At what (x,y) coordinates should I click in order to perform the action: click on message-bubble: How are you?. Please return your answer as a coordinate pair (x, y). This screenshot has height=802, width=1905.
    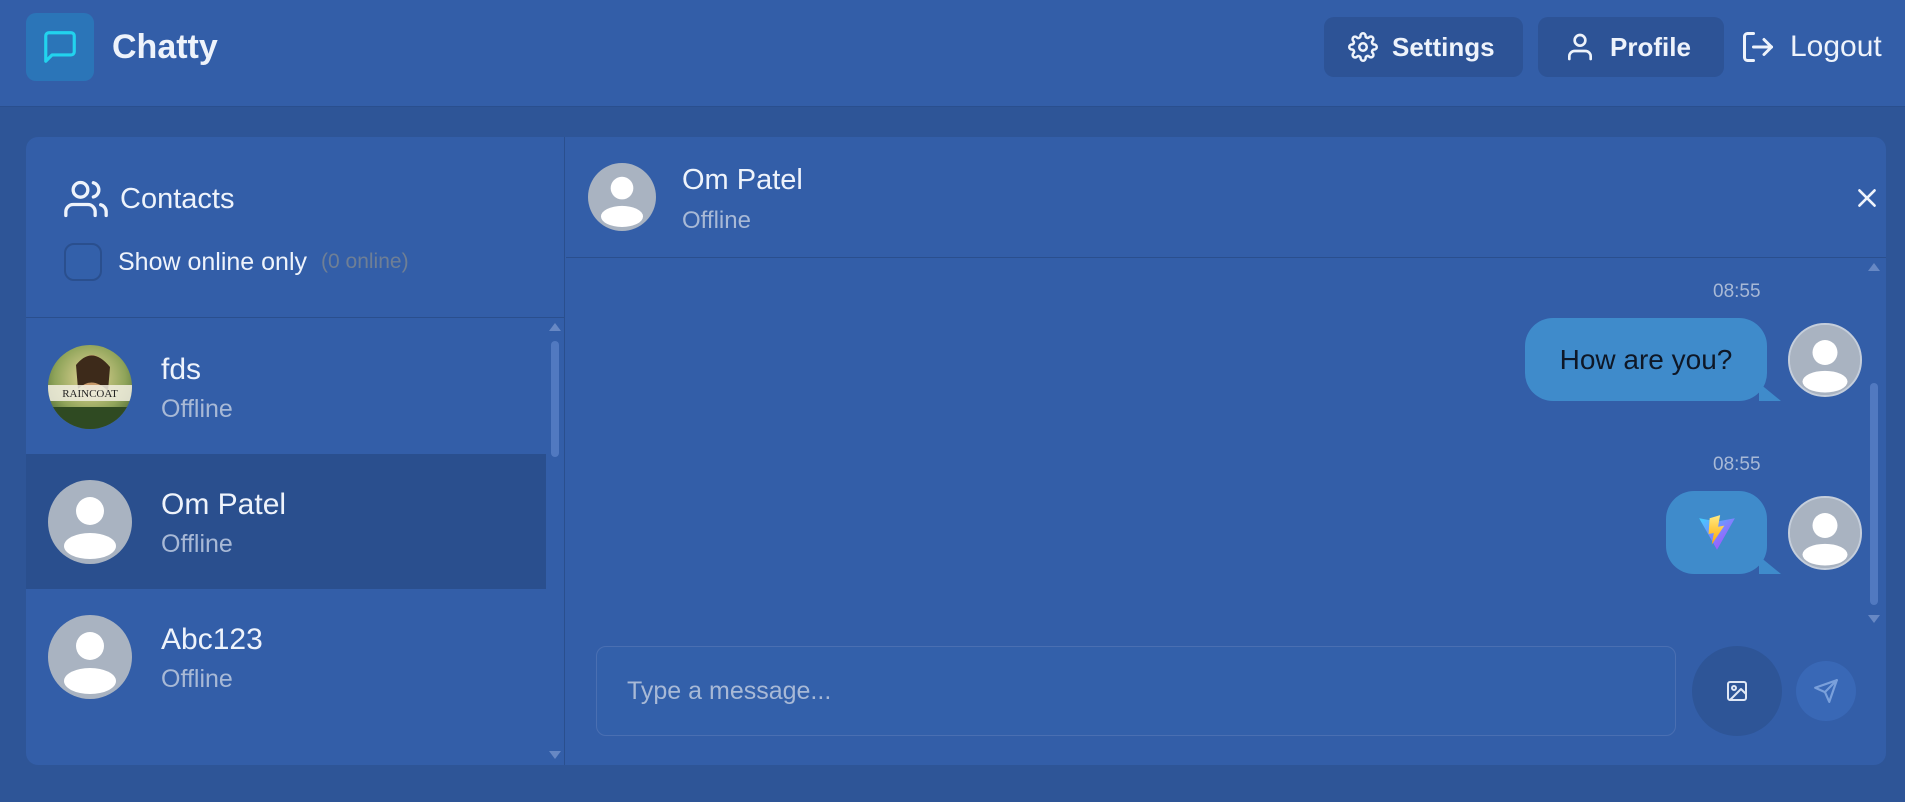
    Looking at the image, I should click on (1646, 359).